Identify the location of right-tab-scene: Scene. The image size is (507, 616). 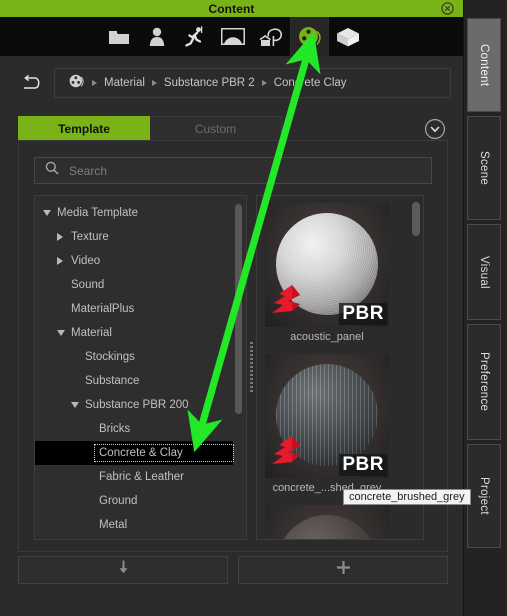
(484, 168).